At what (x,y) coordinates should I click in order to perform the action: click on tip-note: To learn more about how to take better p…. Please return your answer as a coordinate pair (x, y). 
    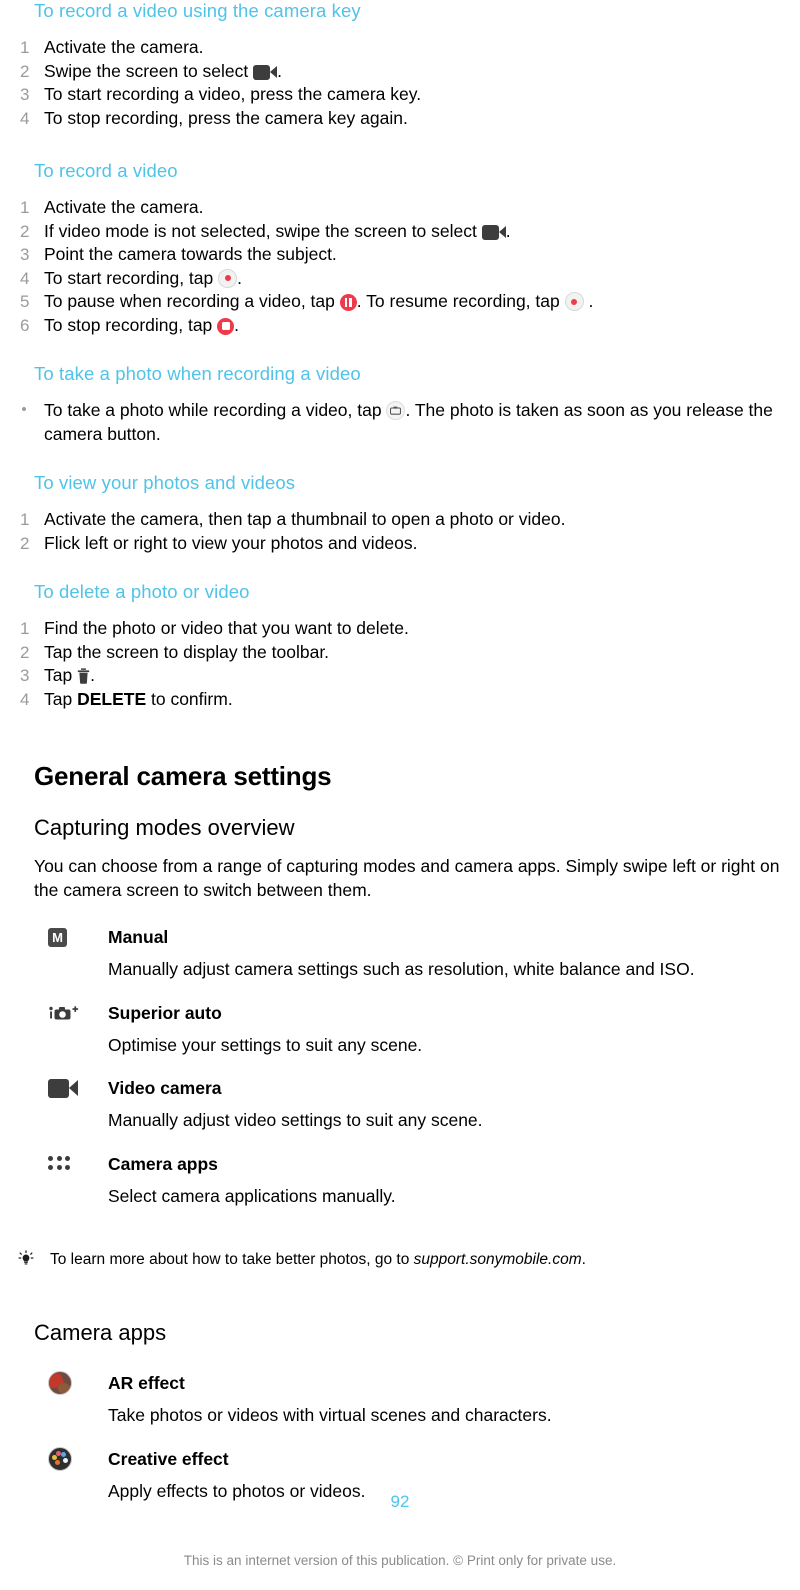
    Looking at the image, I should click on (400, 1261).